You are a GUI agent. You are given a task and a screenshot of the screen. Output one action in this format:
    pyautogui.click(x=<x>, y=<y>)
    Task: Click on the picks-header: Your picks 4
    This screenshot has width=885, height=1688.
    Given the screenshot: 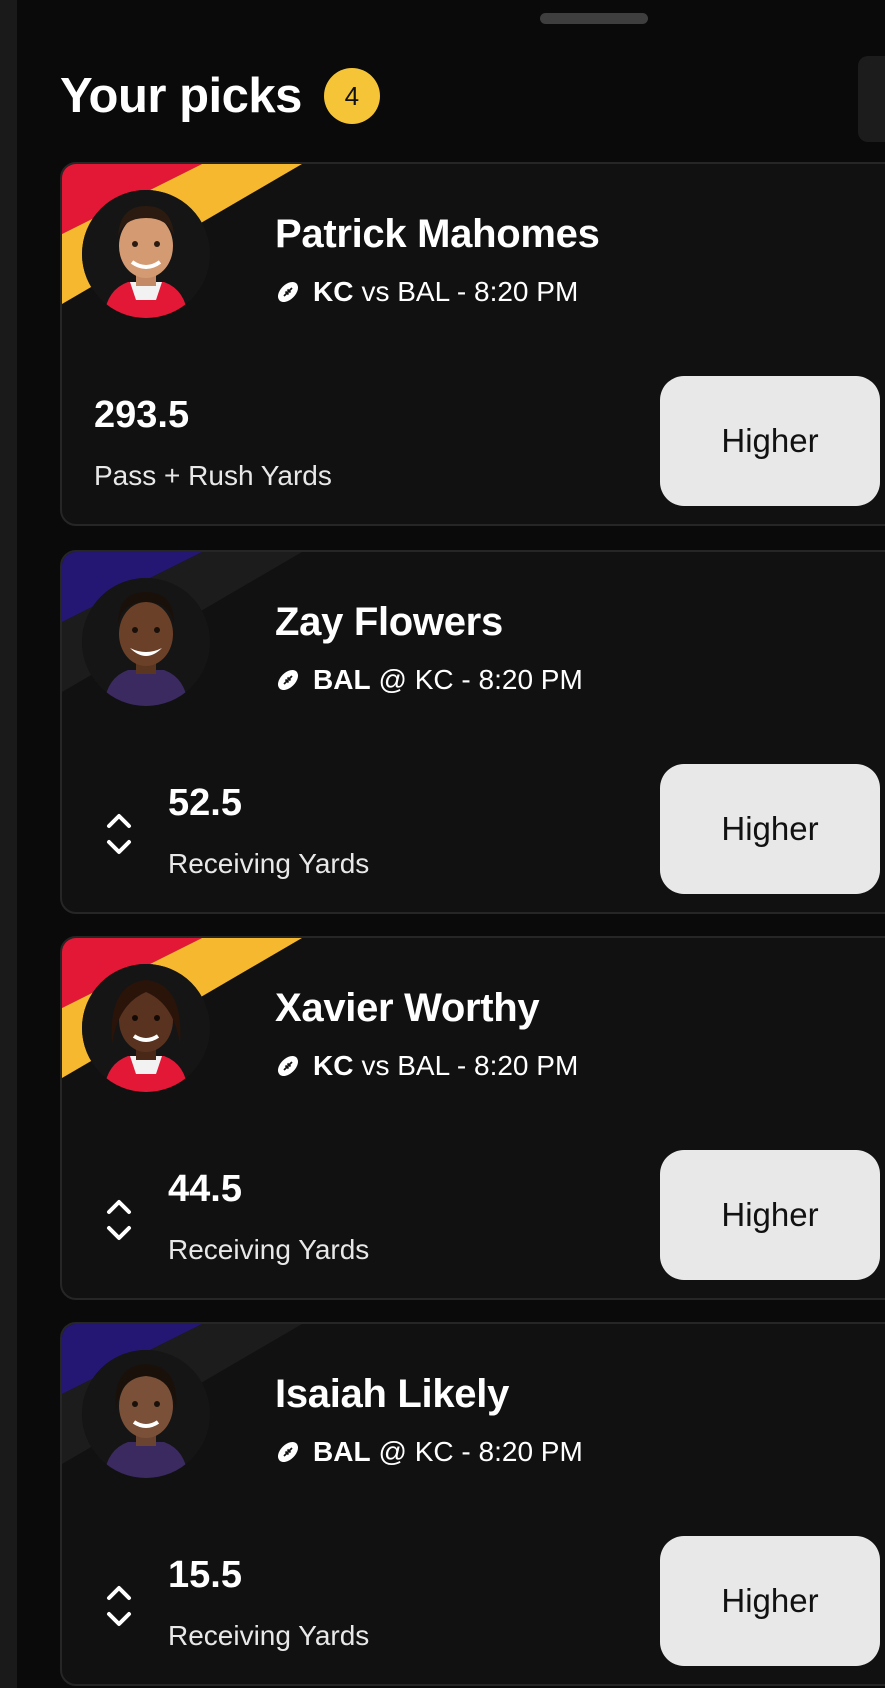 What is the action you would take?
    pyautogui.click(x=220, y=96)
    